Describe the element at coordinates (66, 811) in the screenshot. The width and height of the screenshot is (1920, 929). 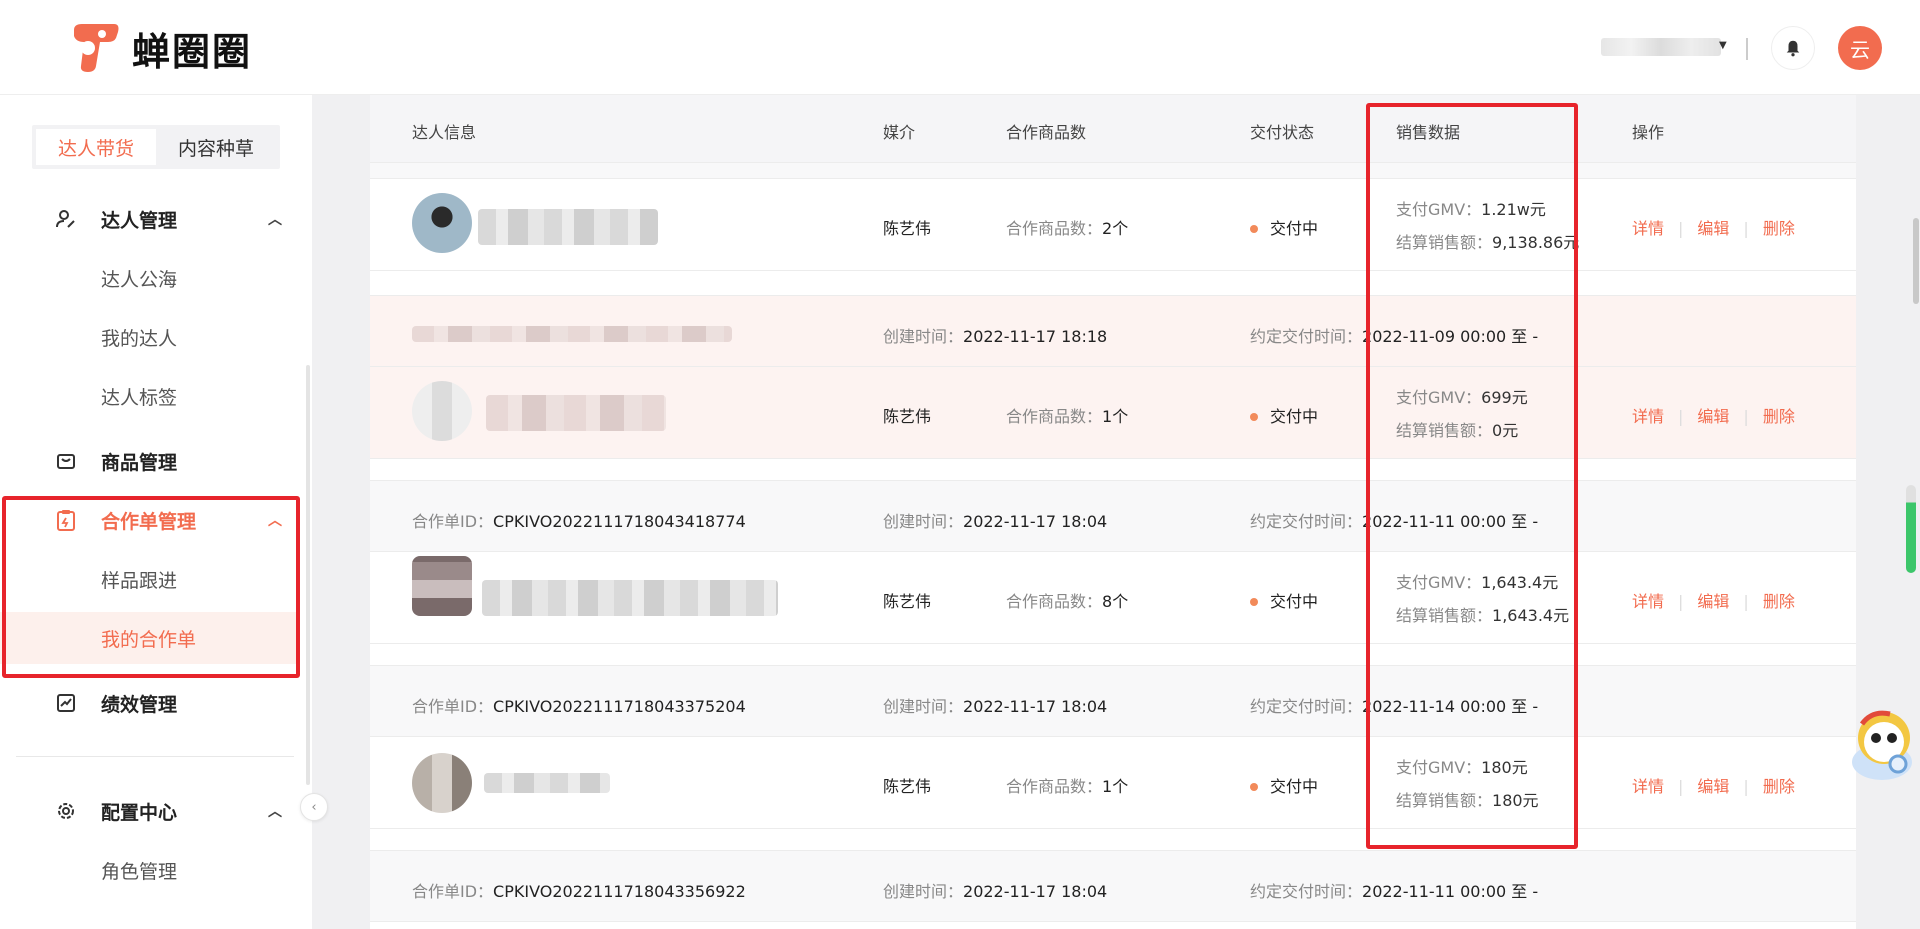
I see `gear-icon` at that location.